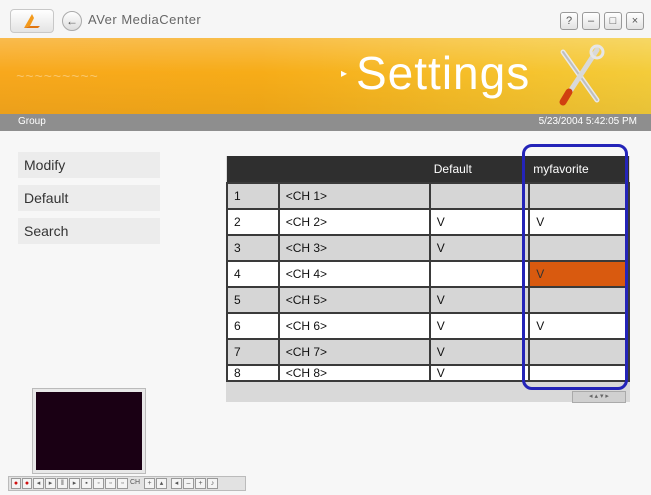 The image size is (651, 495). What do you see at coordinates (253, 196) in the screenshot?
I see `channel-number: 1` at bounding box center [253, 196].